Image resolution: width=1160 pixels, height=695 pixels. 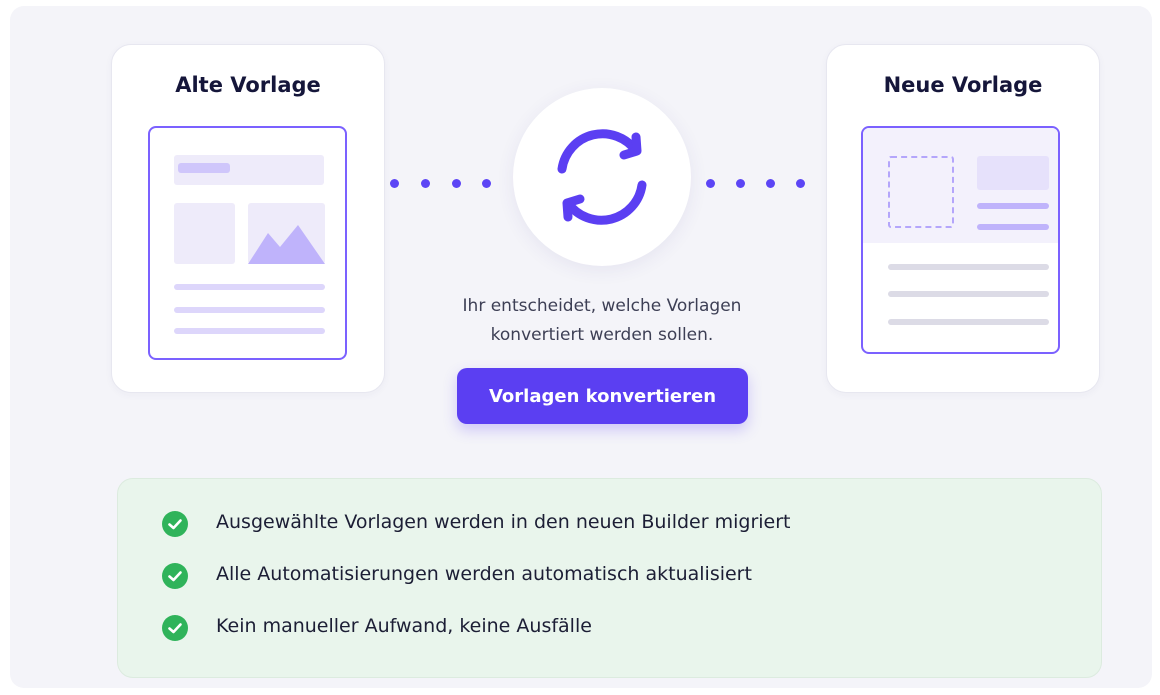 What do you see at coordinates (248, 85) in the screenshot?
I see `old-template-title: Alte Vorlage` at bounding box center [248, 85].